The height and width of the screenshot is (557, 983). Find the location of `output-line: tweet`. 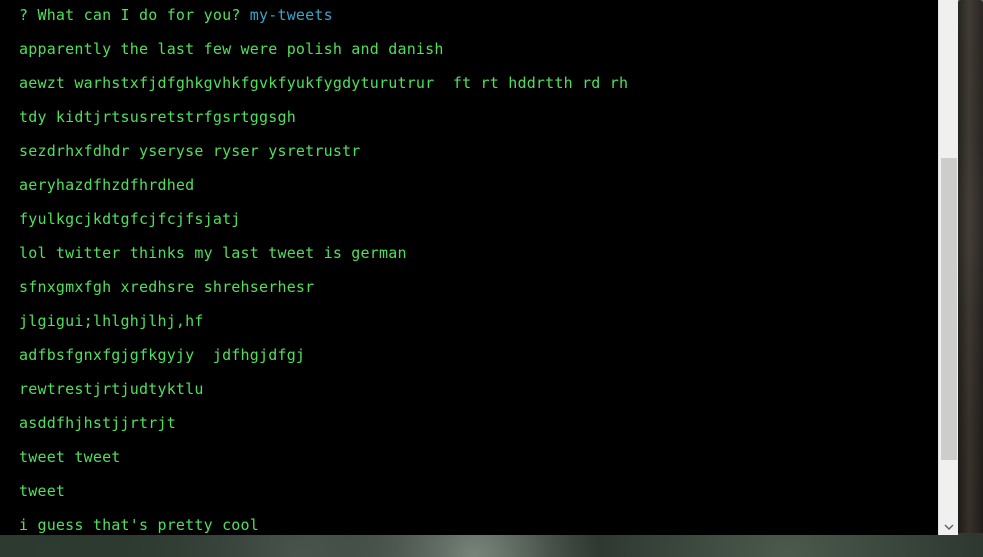

output-line: tweet is located at coordinates (42, 491).